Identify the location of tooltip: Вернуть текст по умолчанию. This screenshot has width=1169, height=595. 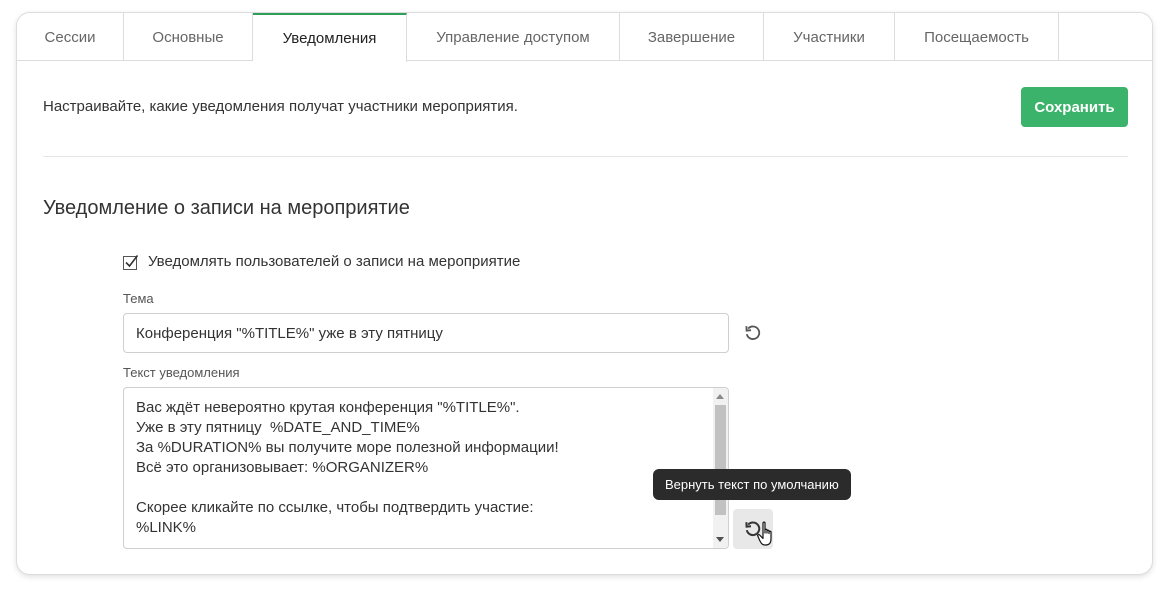
(752, 484).